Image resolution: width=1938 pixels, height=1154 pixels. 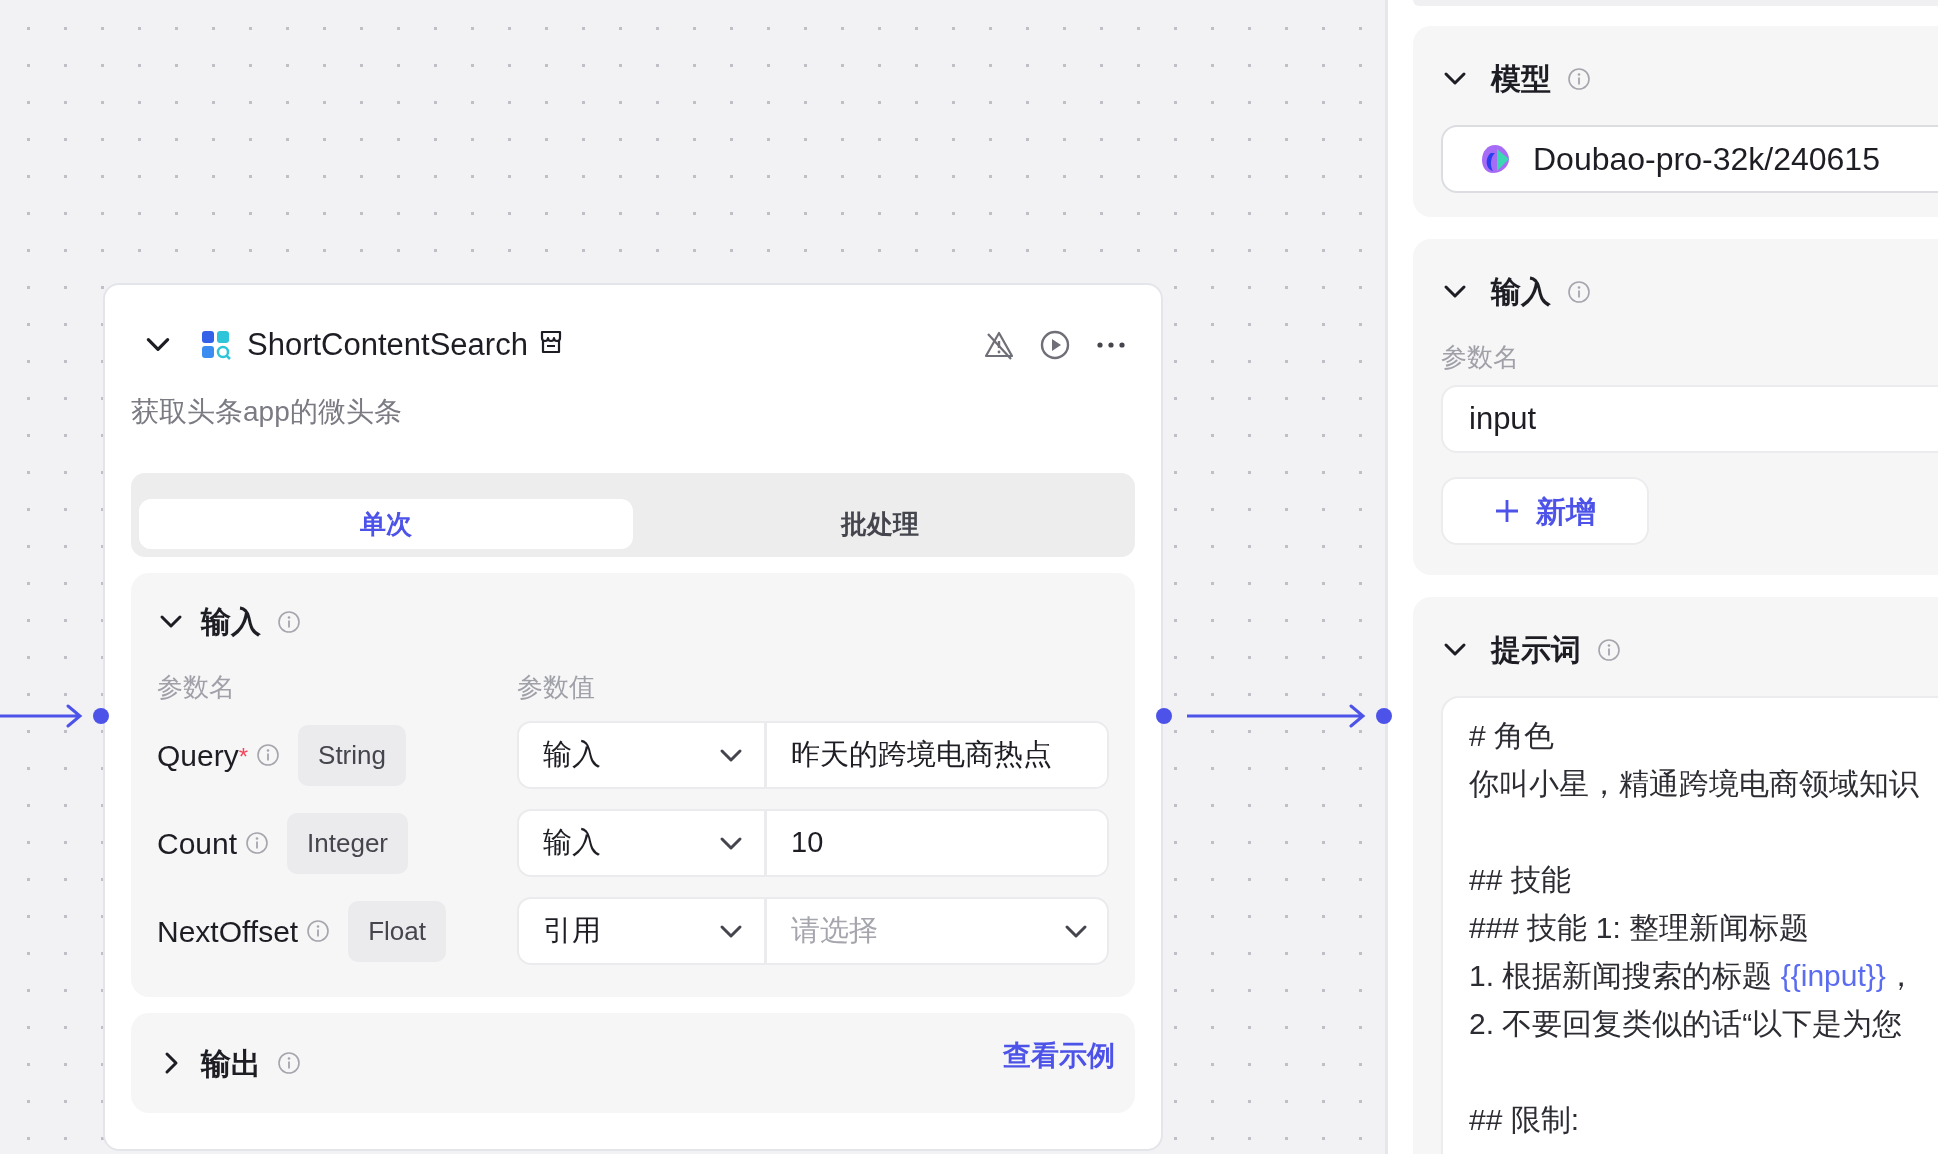 What do you see at coordinates (198, 755) in the screenshot?
I see `param-name: Query` at bounding box center [198, 755].